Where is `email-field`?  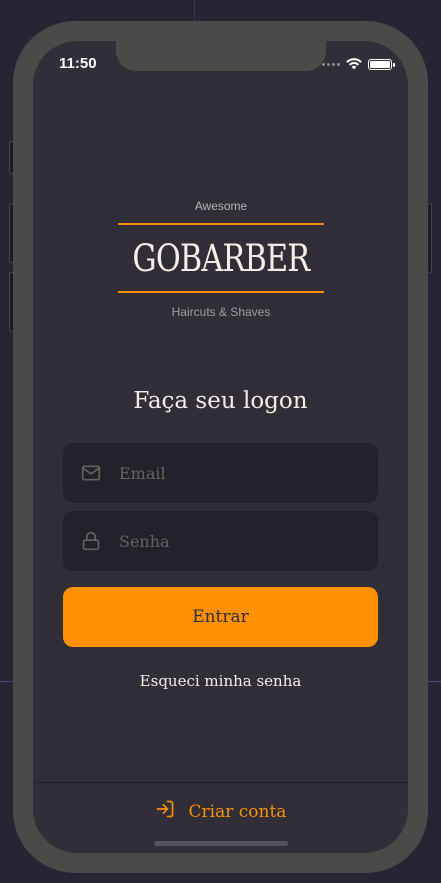 email-field is located at coordinates (220, 473).